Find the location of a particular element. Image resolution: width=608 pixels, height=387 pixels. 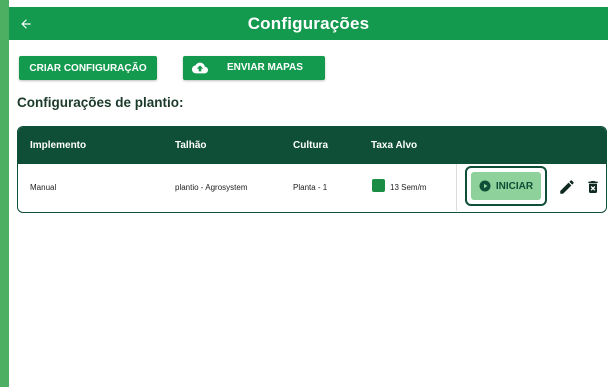

col-cultura: Cultura is located at coordinates (310, 145).